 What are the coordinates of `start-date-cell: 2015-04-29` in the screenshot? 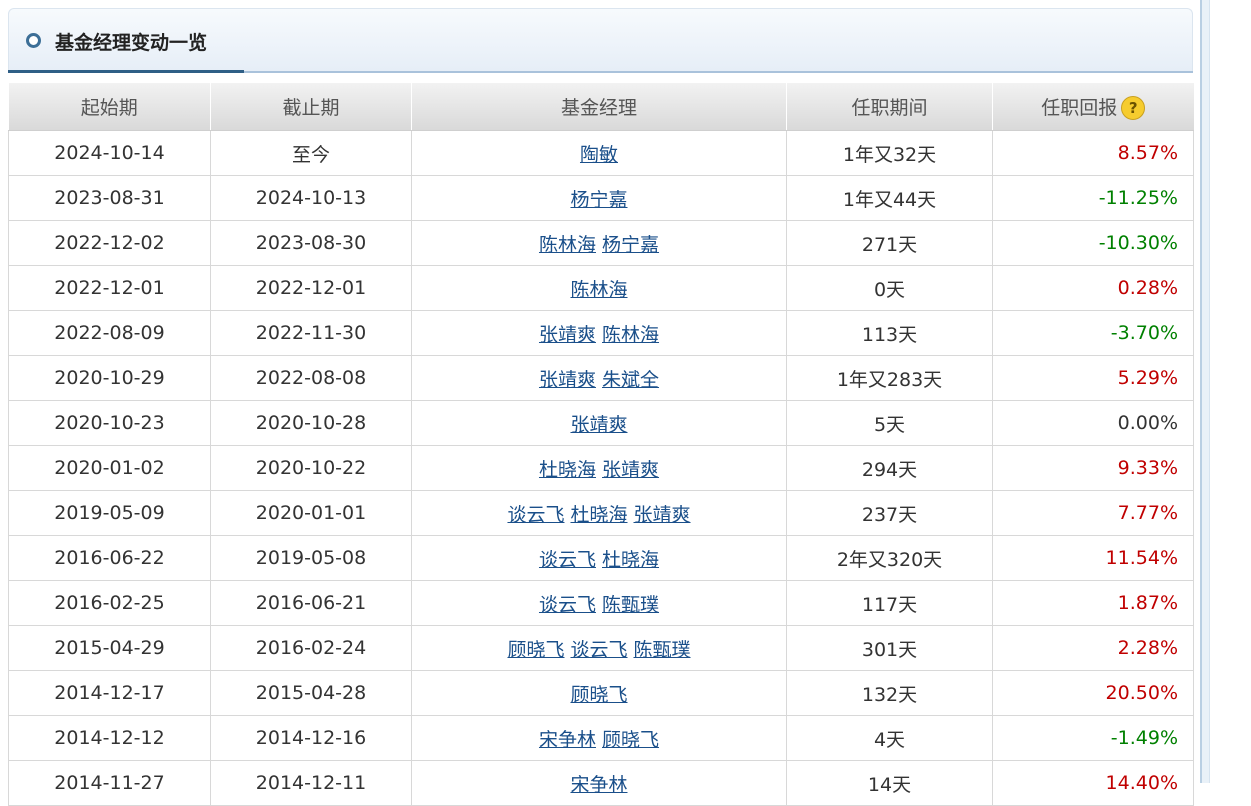 It's located at (109, 648).